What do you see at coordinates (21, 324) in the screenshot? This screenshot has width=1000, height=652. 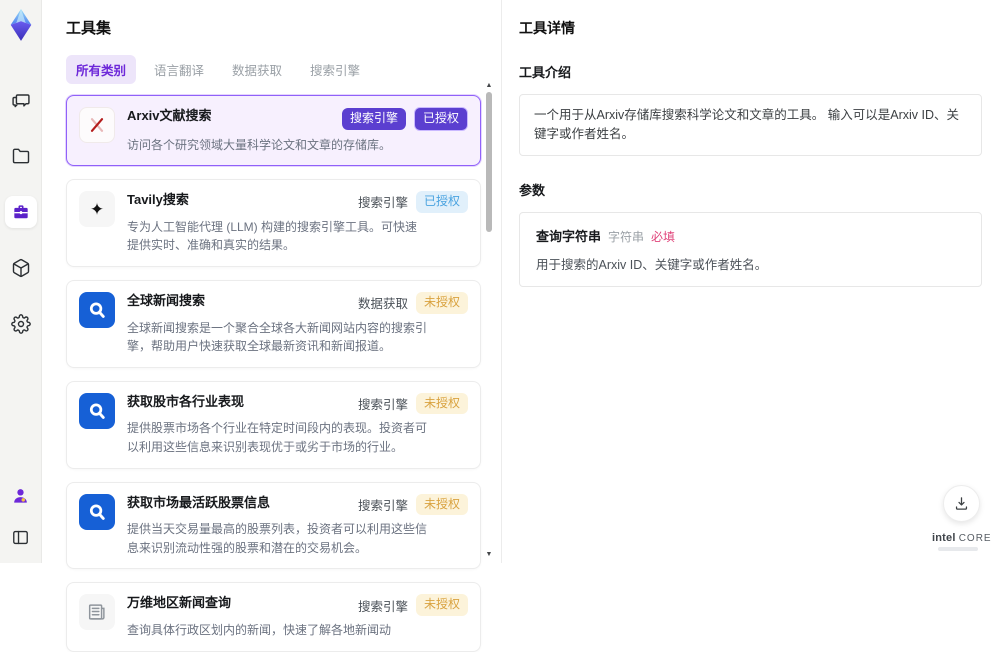 I see `settings-icon` at bounding box center [21, 324].